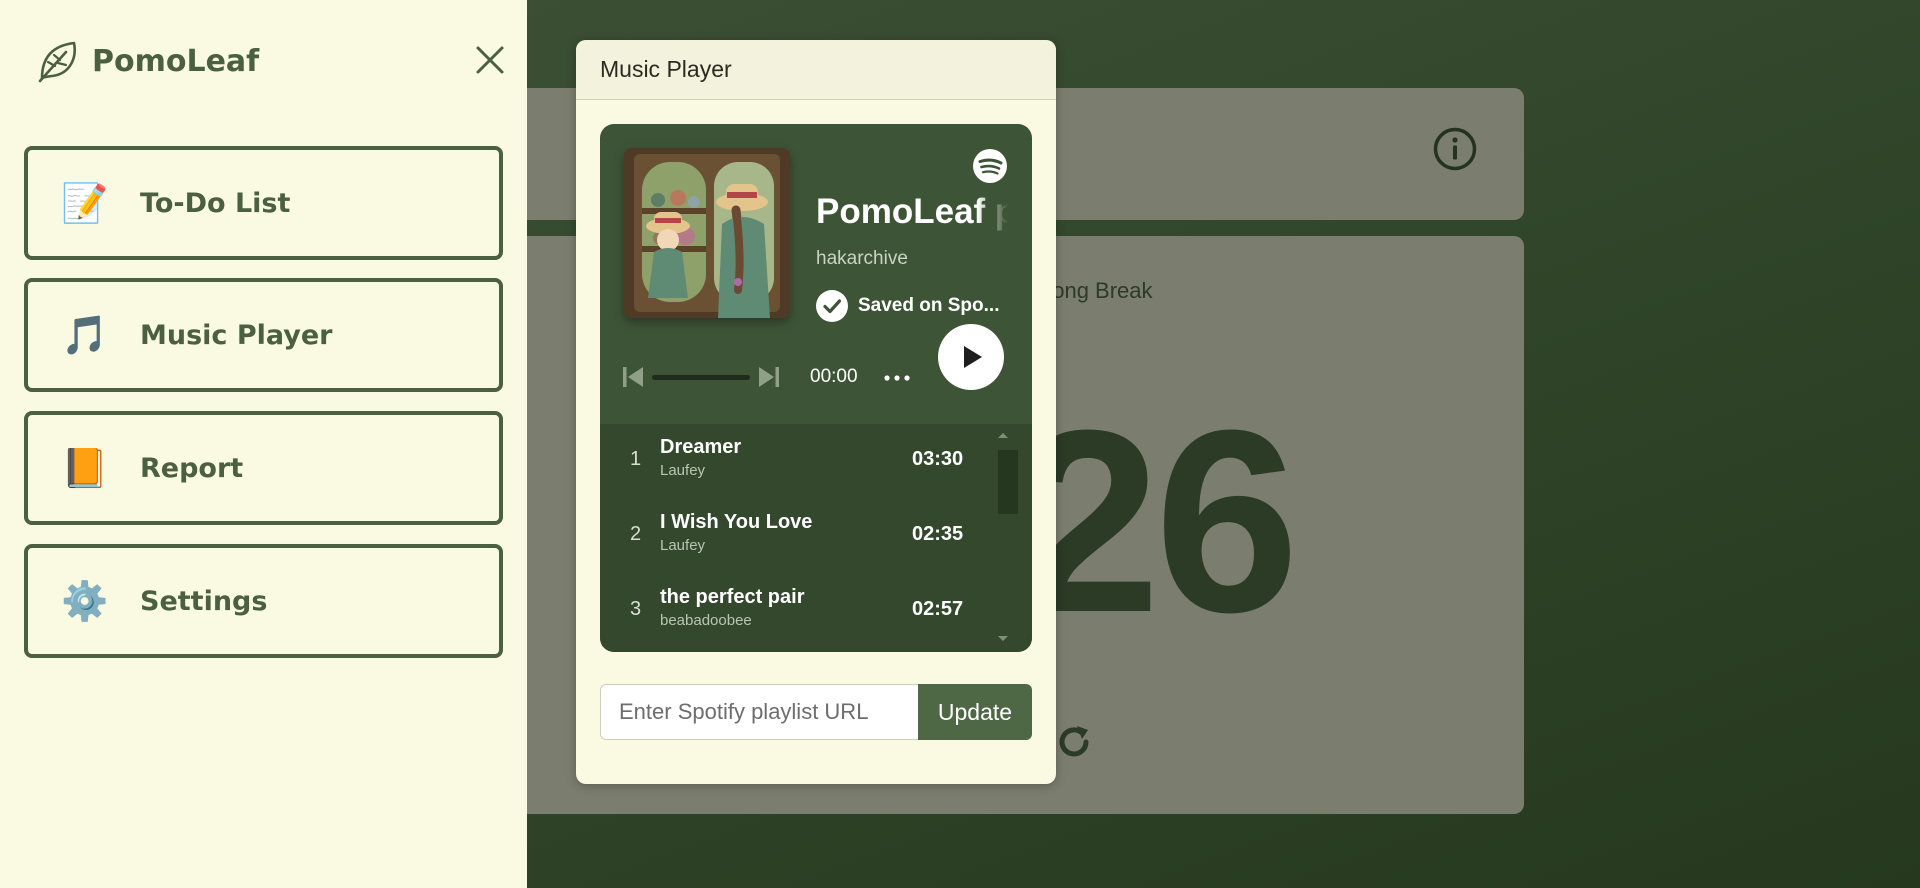 Image resolution: width=1920 pixels, height=888 pixels. I want to click on gear-icon: ⚙️, so click(85, 601).